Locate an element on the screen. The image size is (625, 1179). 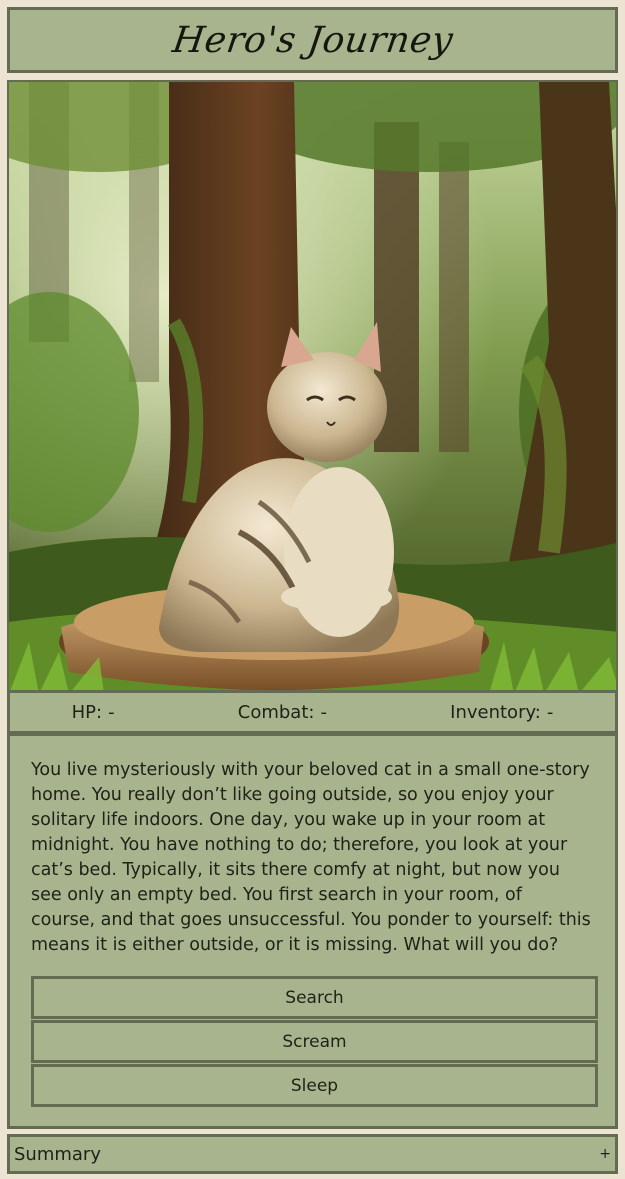
hp-value: - is located at coordinates (111, 712).